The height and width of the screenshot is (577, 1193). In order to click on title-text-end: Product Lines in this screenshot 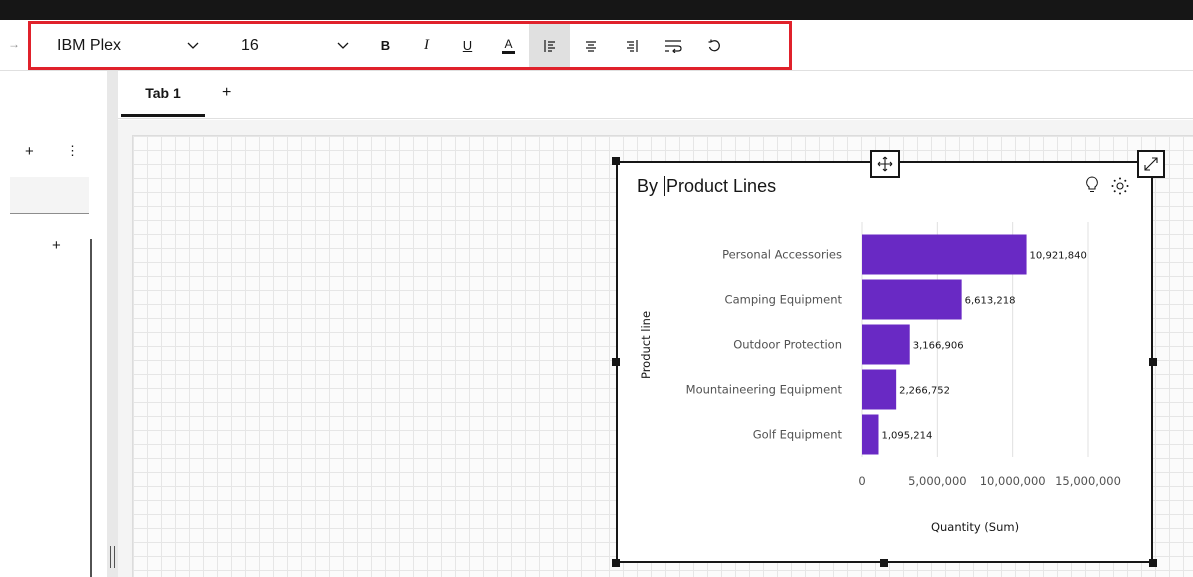, I will do `click(721, 186)`.